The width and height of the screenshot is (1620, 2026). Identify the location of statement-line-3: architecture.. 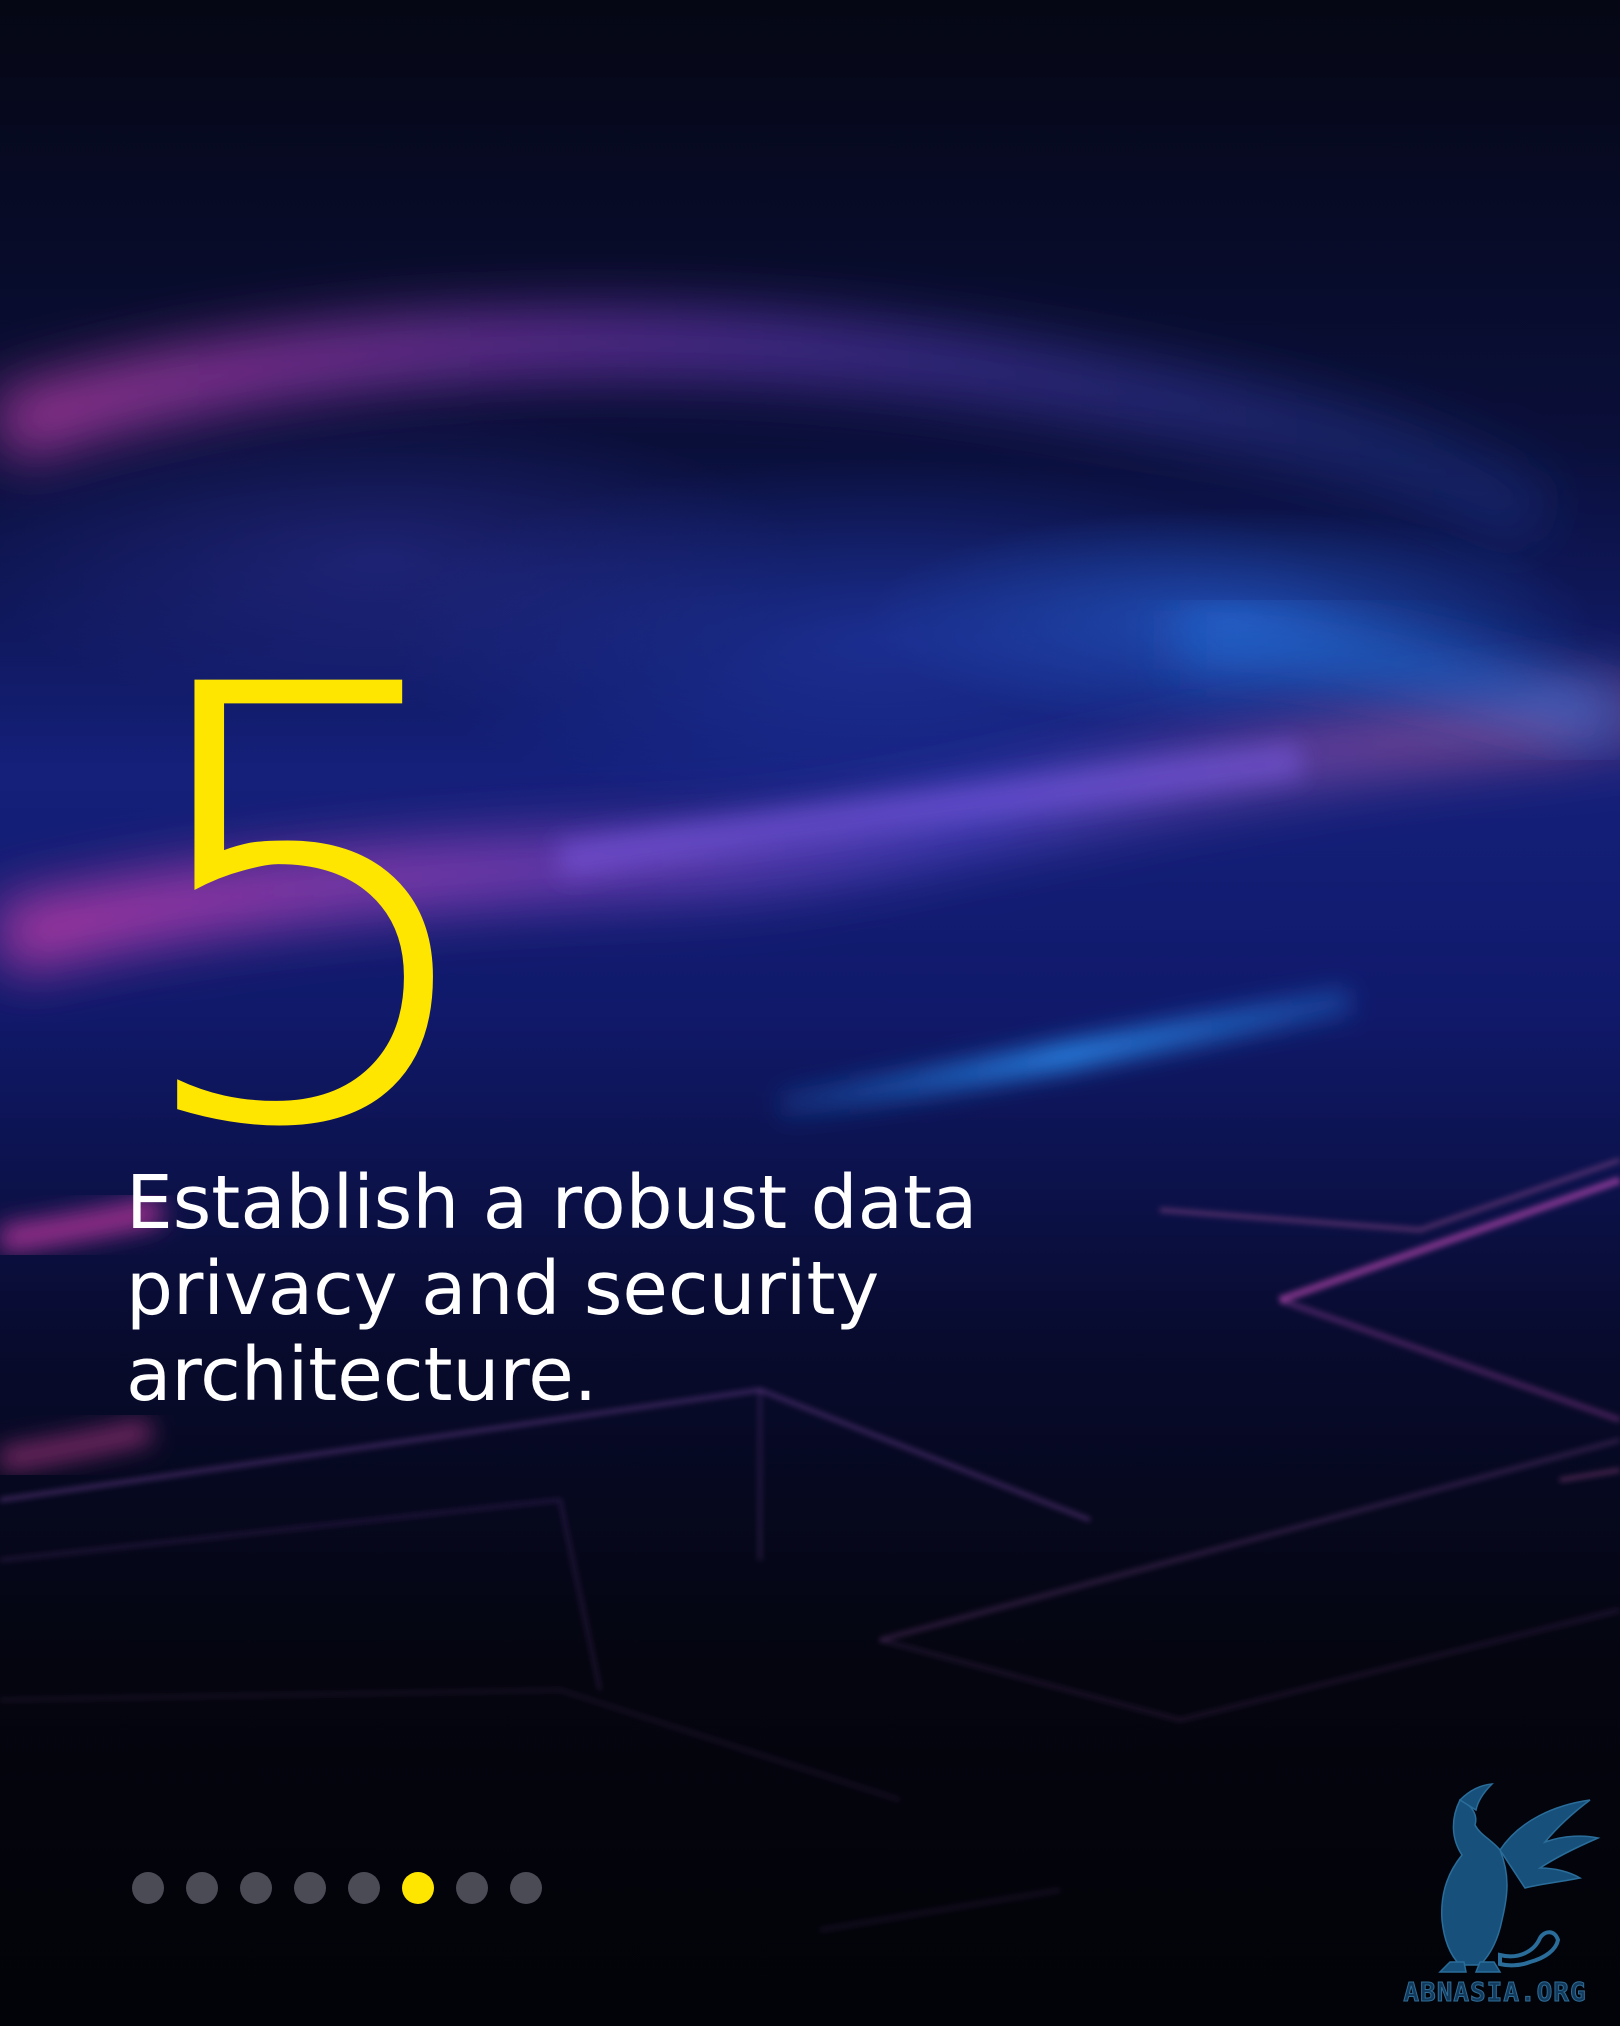
(362, 1375).